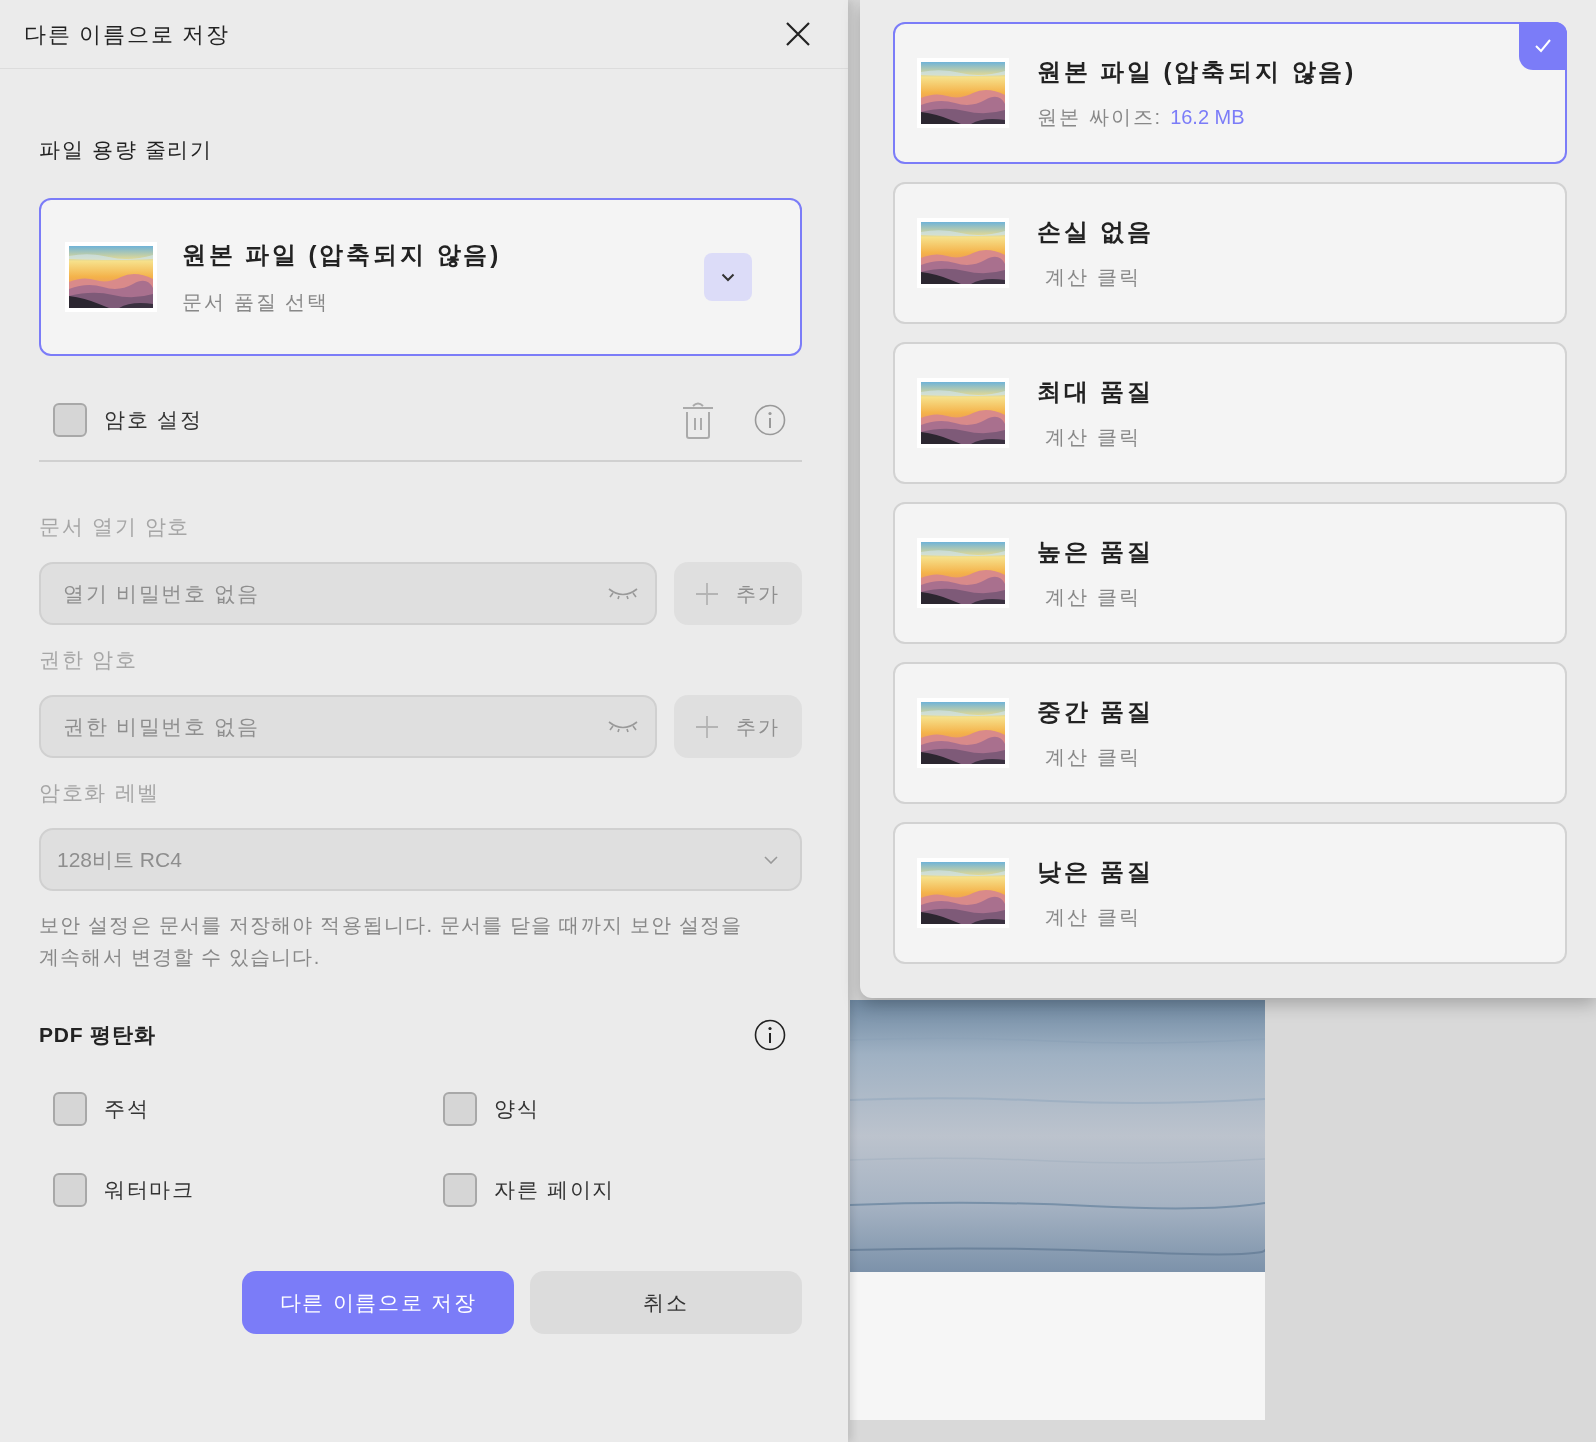  I want to click on option-title: 손실 없음, so click(1096, 232).